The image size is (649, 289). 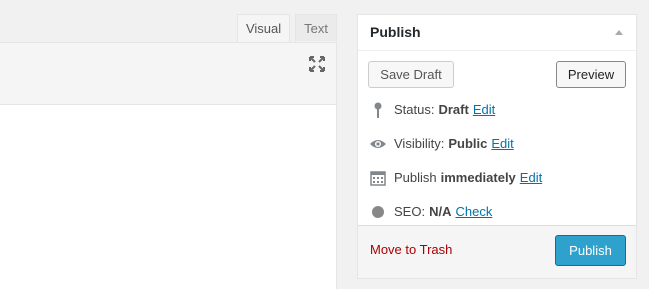 I want to click on pin-icon, so click(x=378, y=110).